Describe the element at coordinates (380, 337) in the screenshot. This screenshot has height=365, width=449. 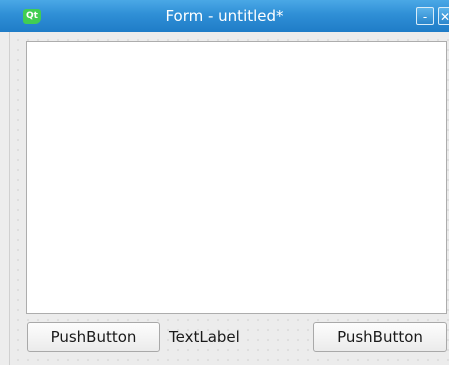
I see `push-button-right: PushButton` at that location.